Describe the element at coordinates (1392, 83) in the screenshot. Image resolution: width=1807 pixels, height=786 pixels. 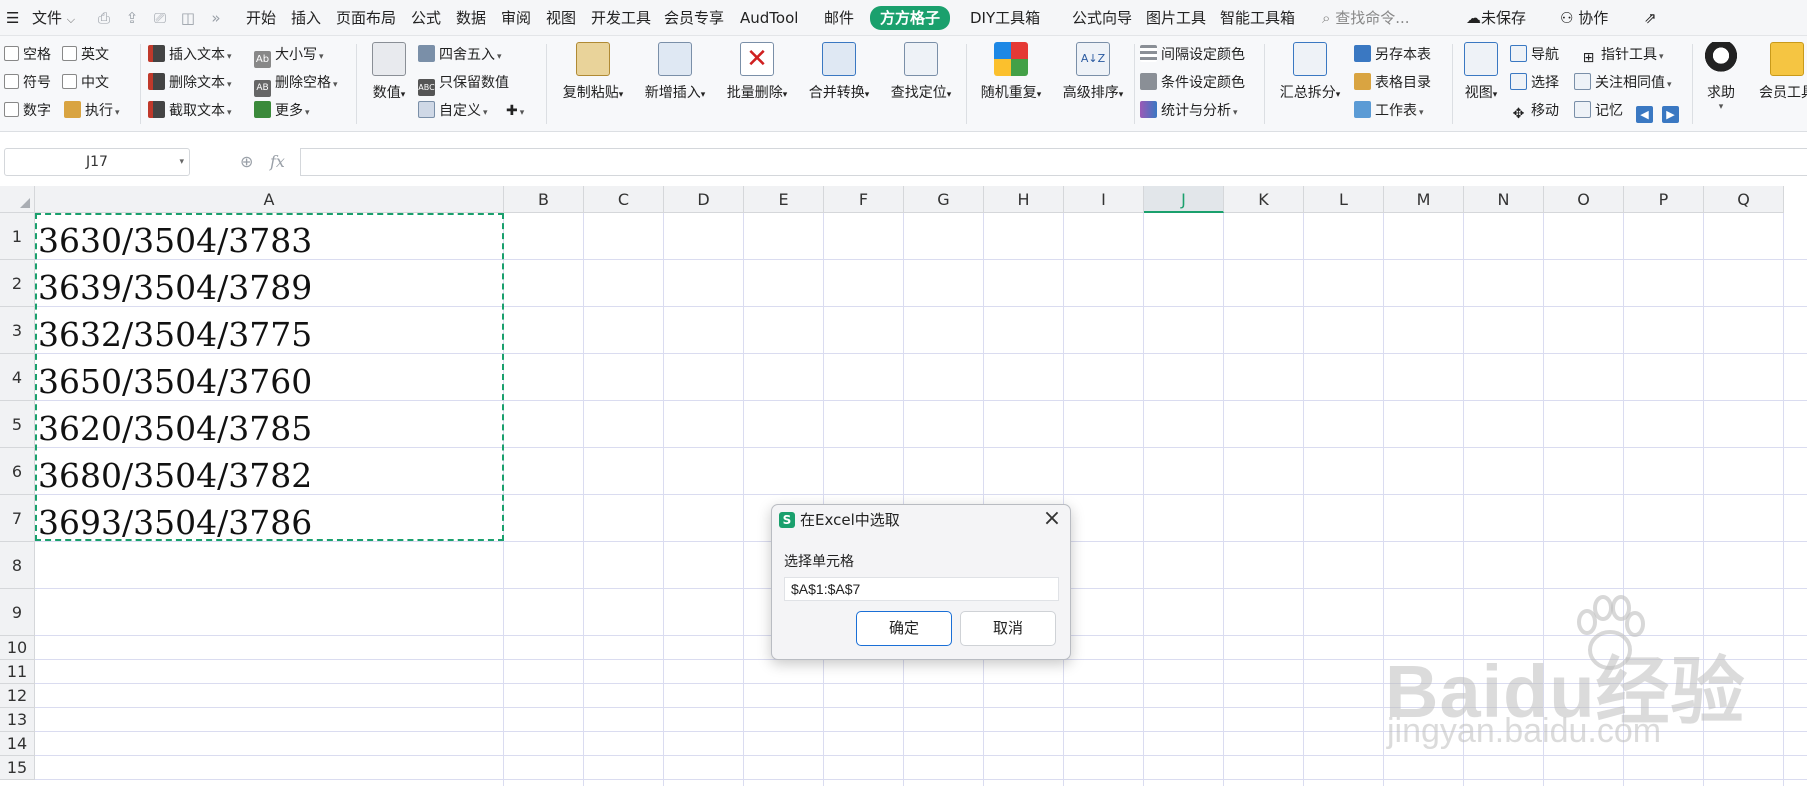
I see `sheet-index-button: 表格目录` at that location.